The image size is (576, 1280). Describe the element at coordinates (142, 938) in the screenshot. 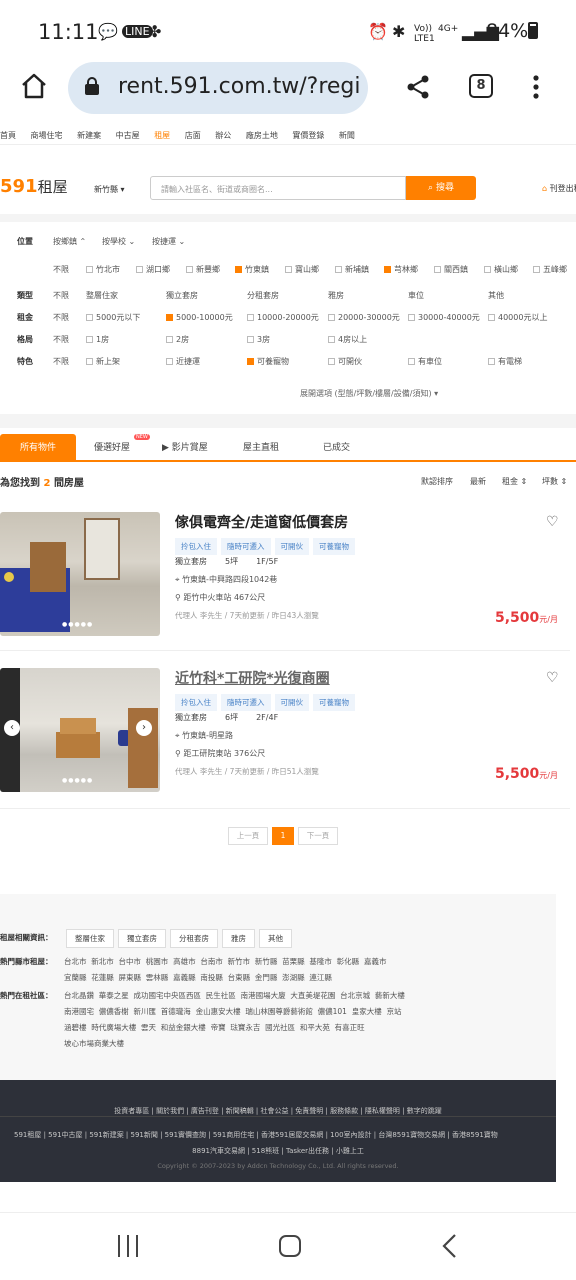

I see `chip: 獨立套房` at that location.